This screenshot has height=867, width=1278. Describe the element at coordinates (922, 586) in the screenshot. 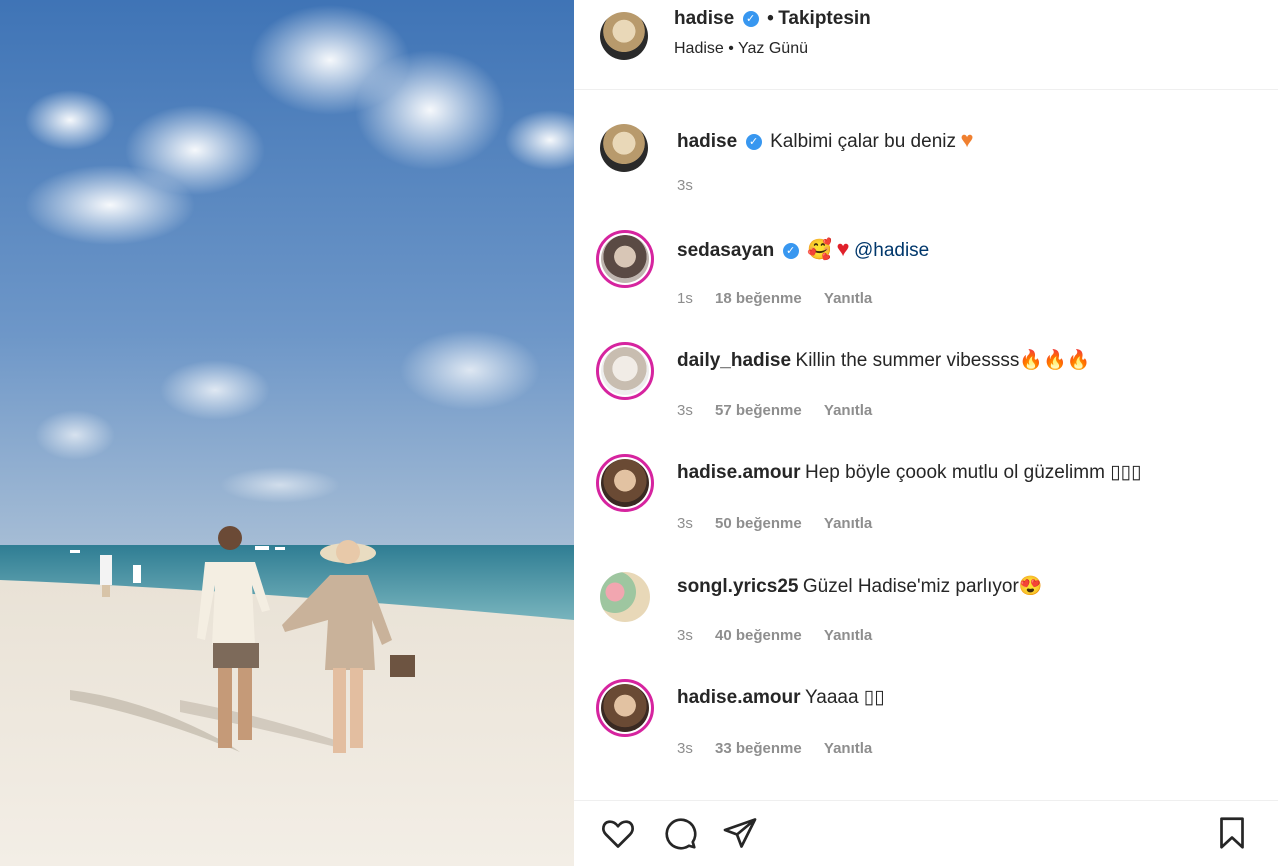

I see `comment-text: Güzel Hadise'miz parlıyor😍` at that location.